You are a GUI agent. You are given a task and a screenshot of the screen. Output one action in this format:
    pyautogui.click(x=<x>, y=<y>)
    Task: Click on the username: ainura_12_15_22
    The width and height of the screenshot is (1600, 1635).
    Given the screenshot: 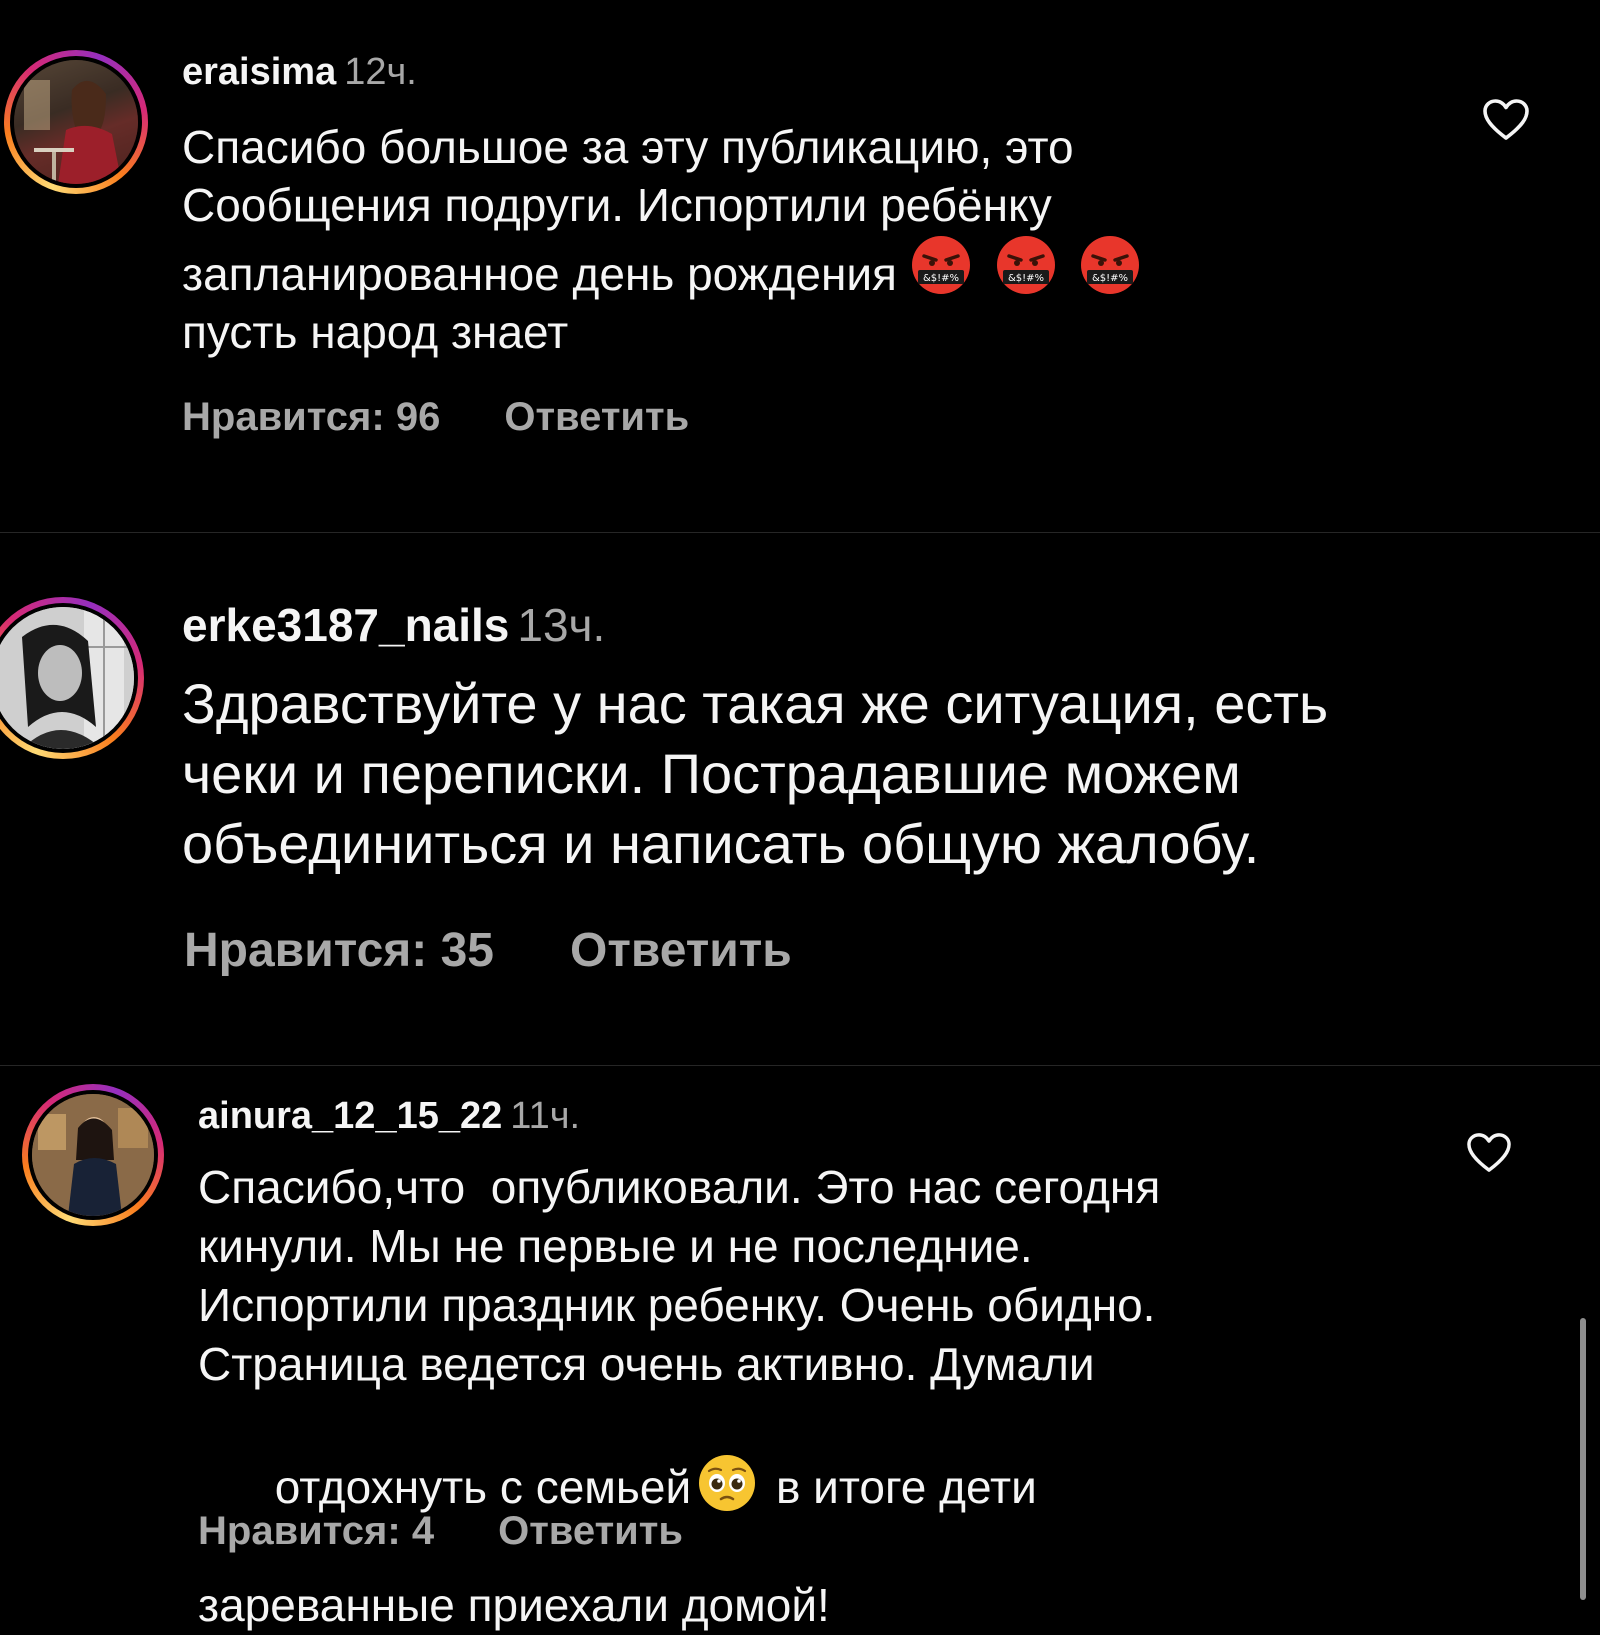 What is the action you would take?
    pyautogui.click(x=350, y=1116)
    